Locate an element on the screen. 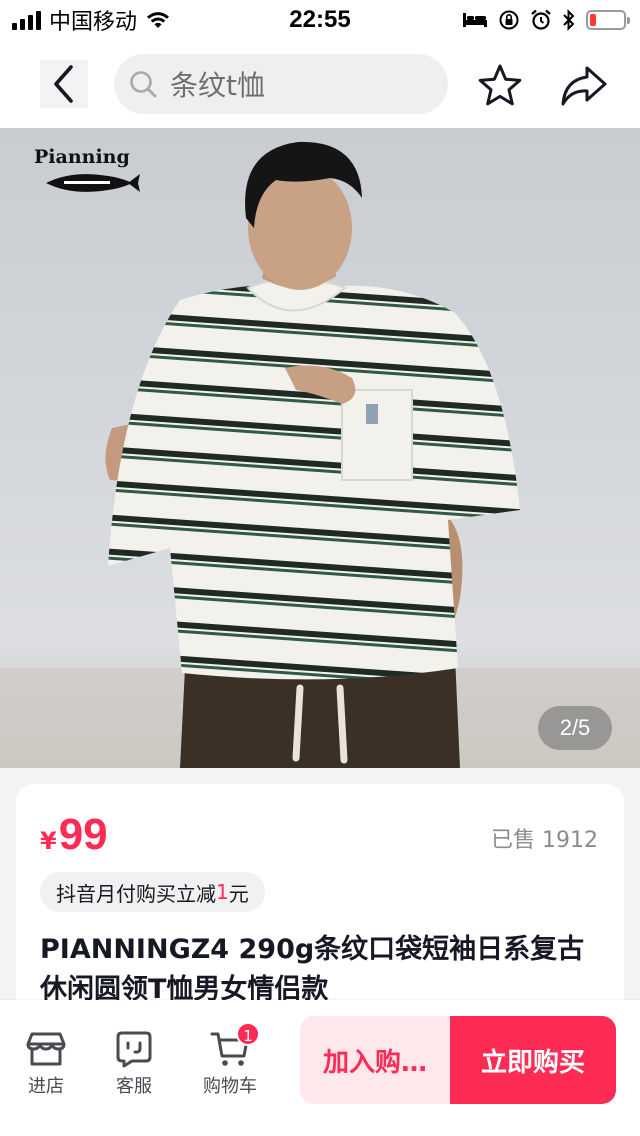  status-right is located at coordinates (546, 20).